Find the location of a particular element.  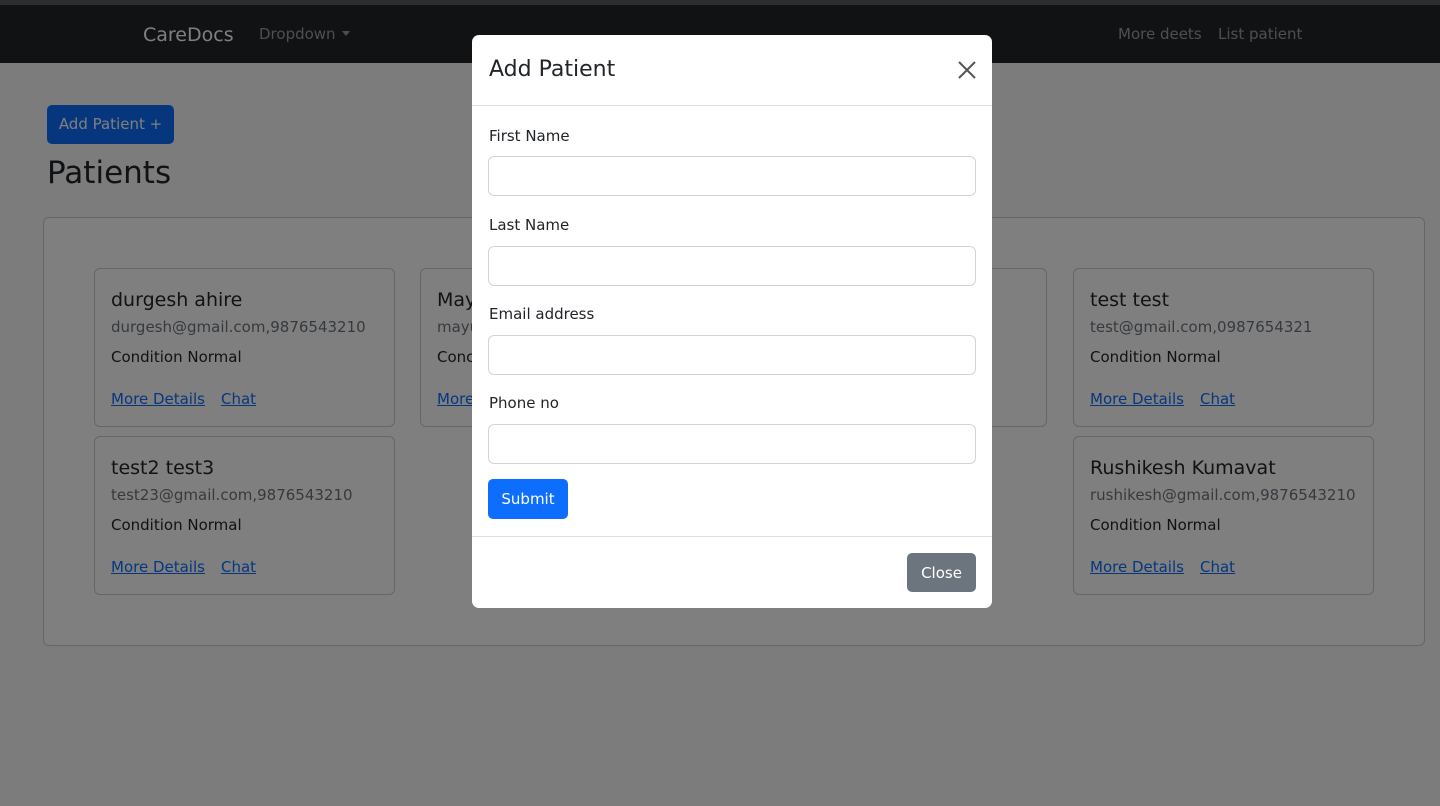

modal-header: Add Patient is located at coordinates (732, 70).